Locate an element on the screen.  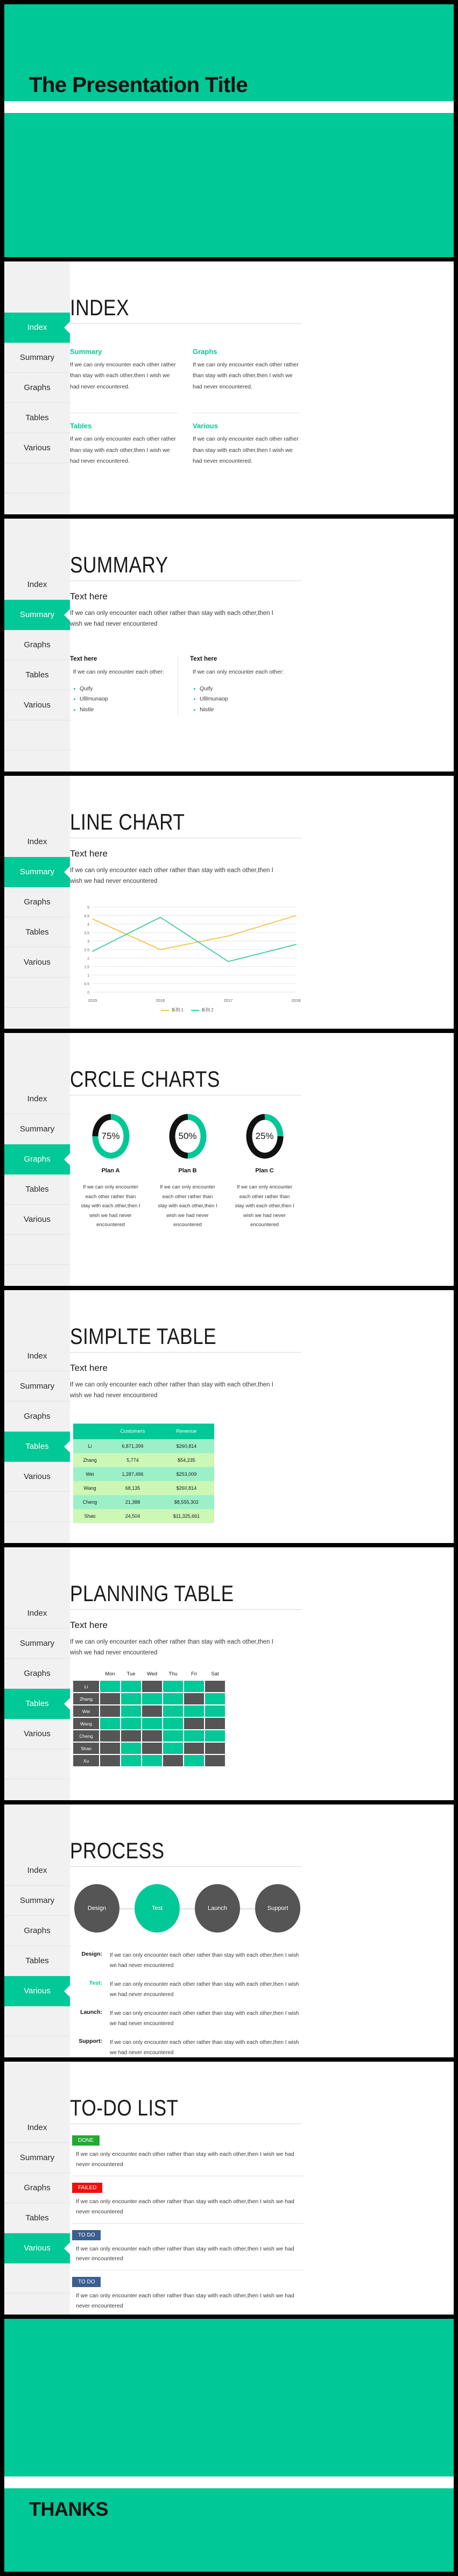
process-step-test: Test is located at coordinates (157, 1908).